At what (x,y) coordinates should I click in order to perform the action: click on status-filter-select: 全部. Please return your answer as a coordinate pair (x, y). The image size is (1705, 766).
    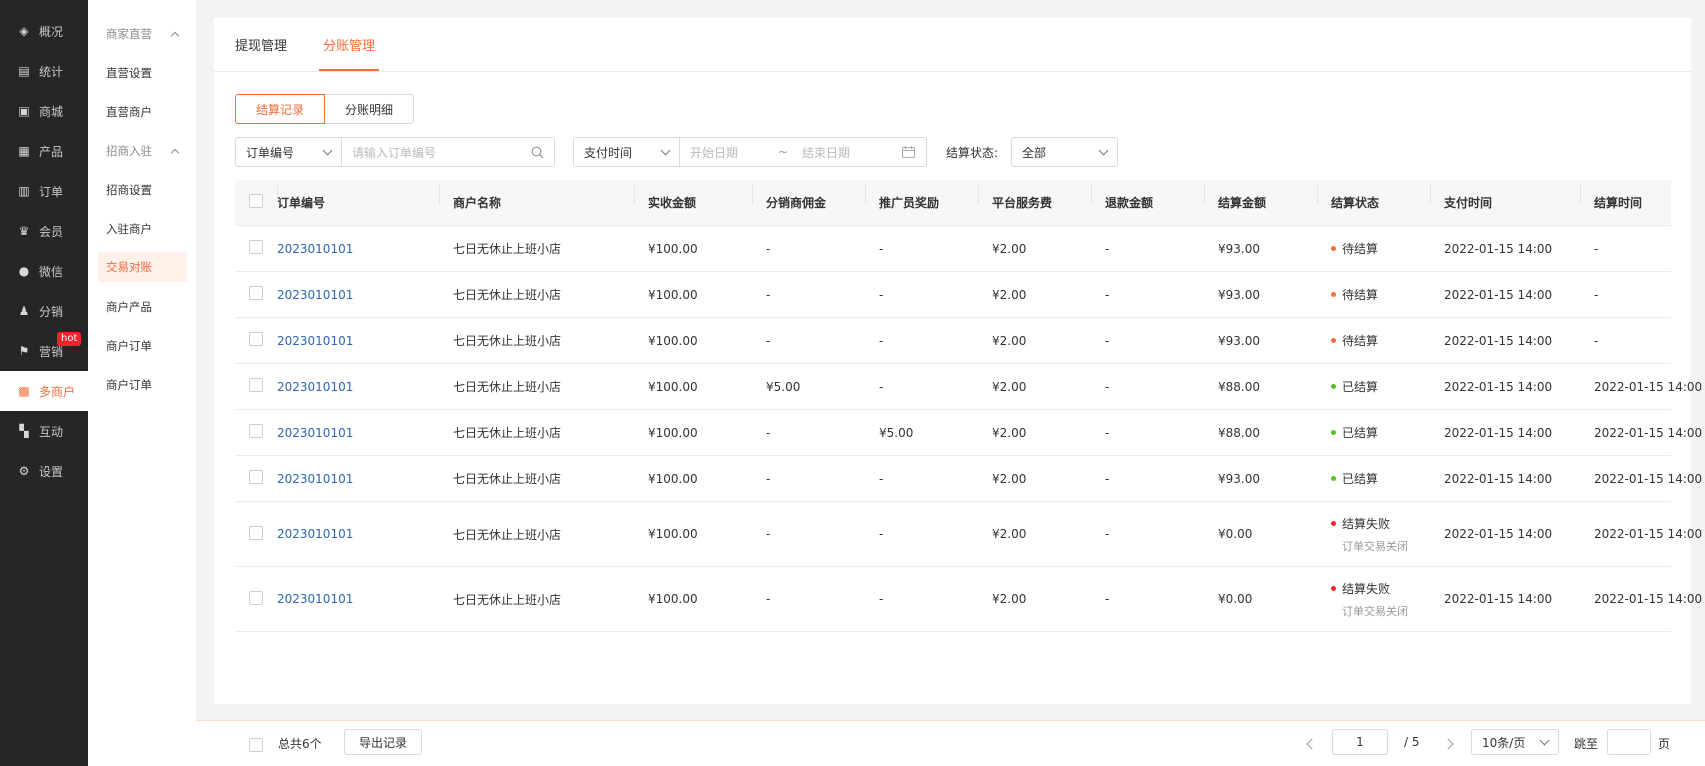
    Looking at the image, I should click on (1064, 152).